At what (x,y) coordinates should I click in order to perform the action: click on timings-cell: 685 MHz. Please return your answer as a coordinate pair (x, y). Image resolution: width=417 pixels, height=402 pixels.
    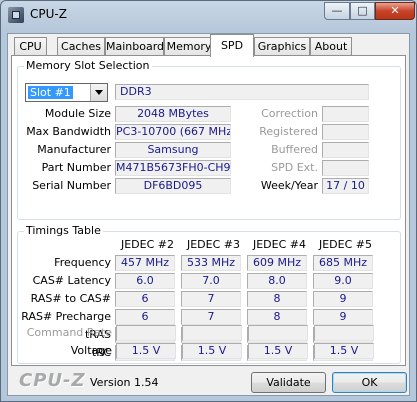
    Looking at the image, I should click on (343, 263).